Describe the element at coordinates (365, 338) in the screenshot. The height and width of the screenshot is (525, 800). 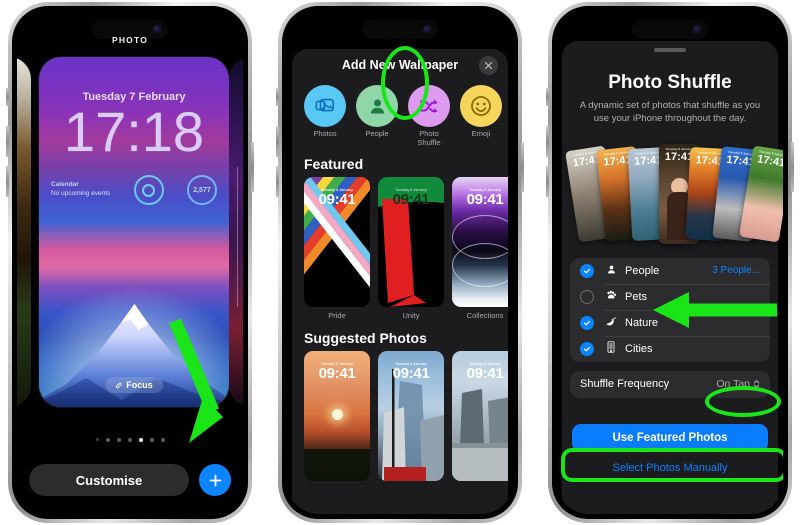
I see `suggested-section-title: Suggested Photos` at that location.